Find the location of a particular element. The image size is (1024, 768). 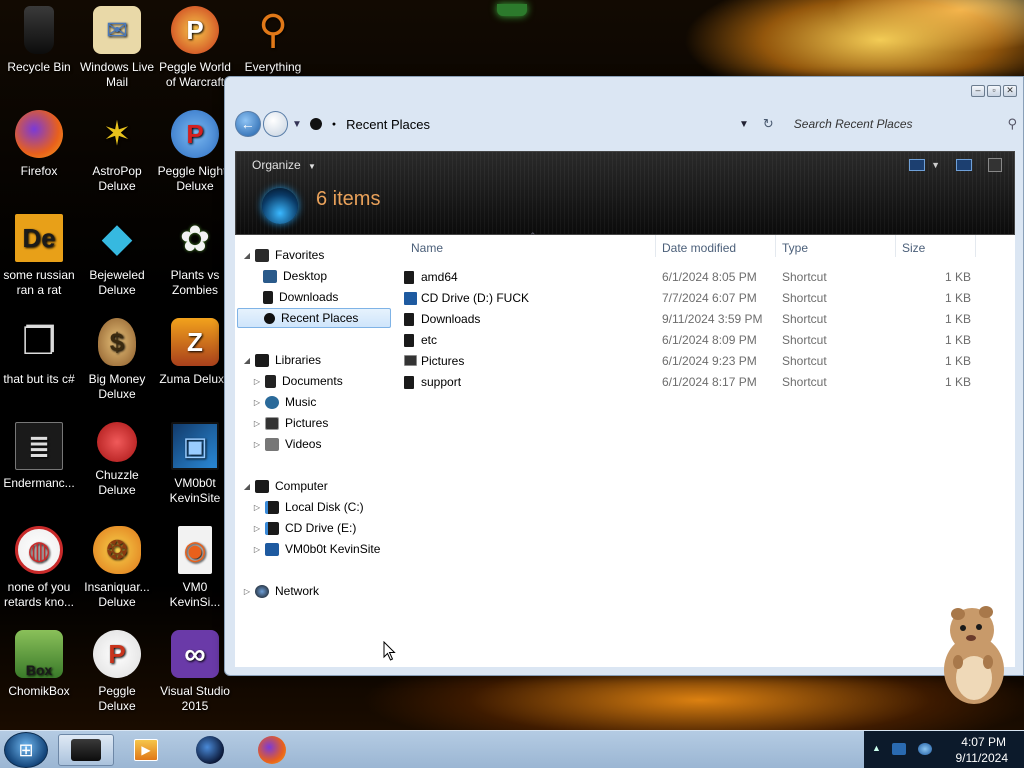

file-row: Pictures 6/1/2024 9:23 PM Shortcut 1 KB is located at coordinates (701, 361).